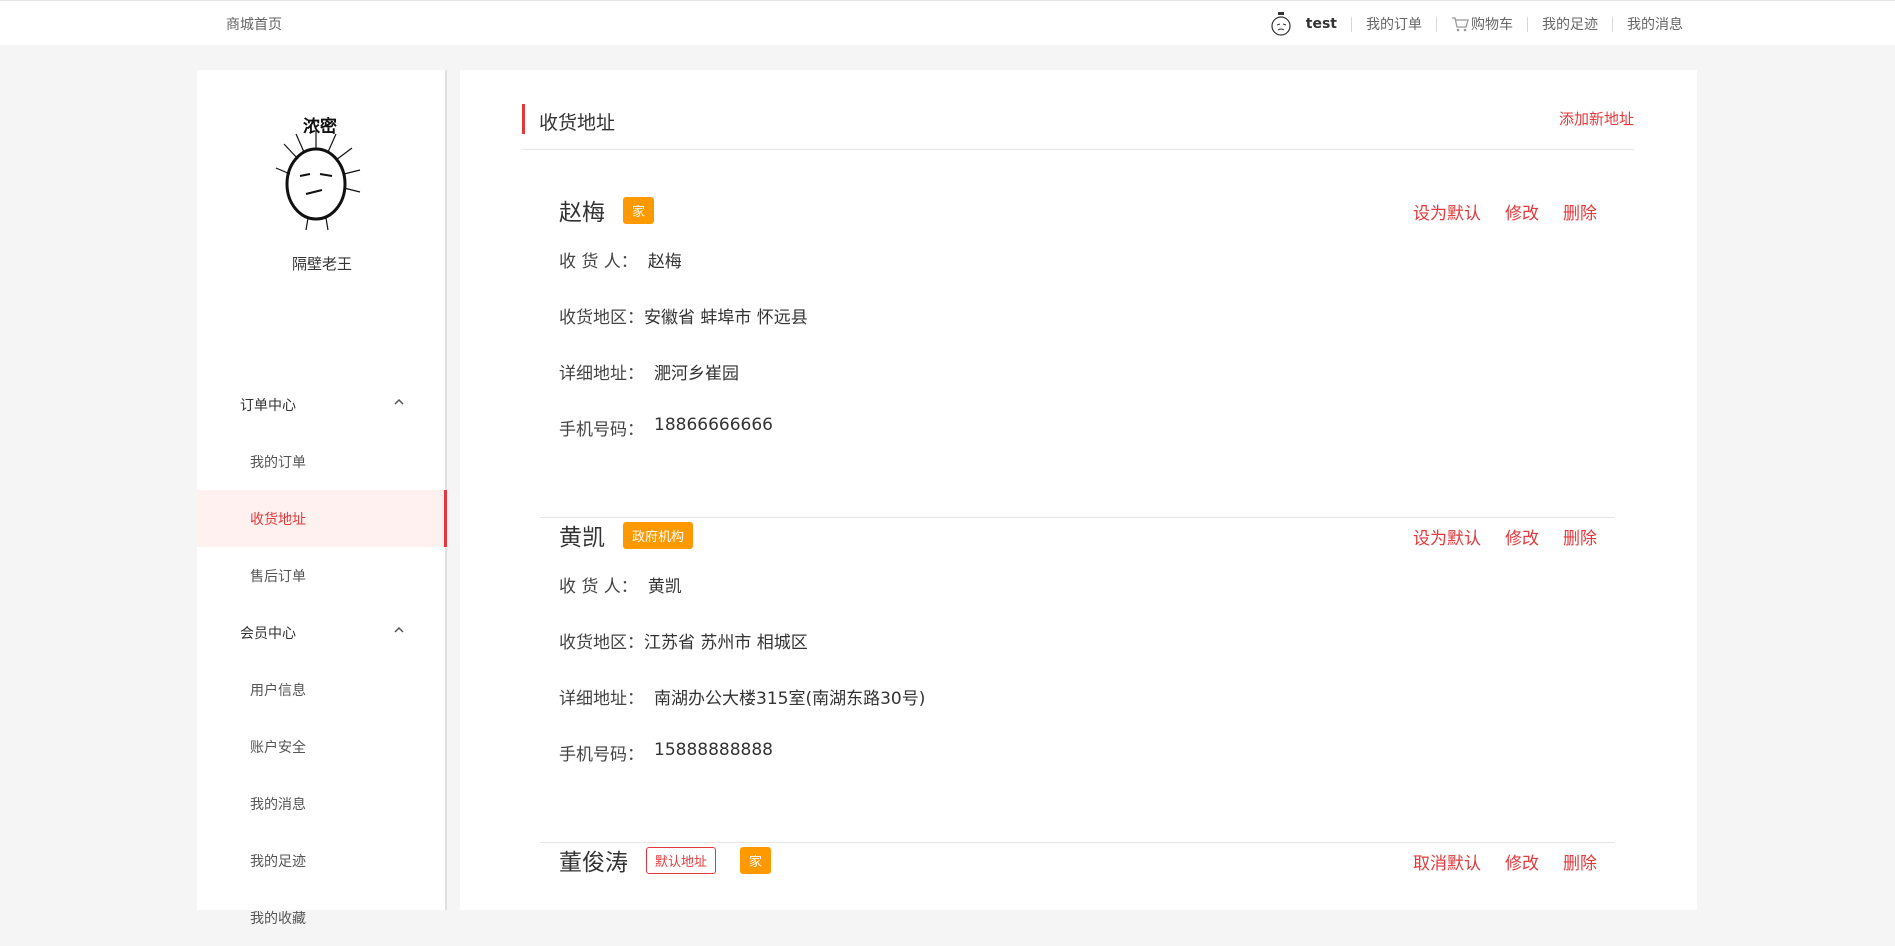  What do you see at coordinates (268, 405) in the screenshot?
I see `menu-group-label: 订单中心` at bounding box center [268, 405].